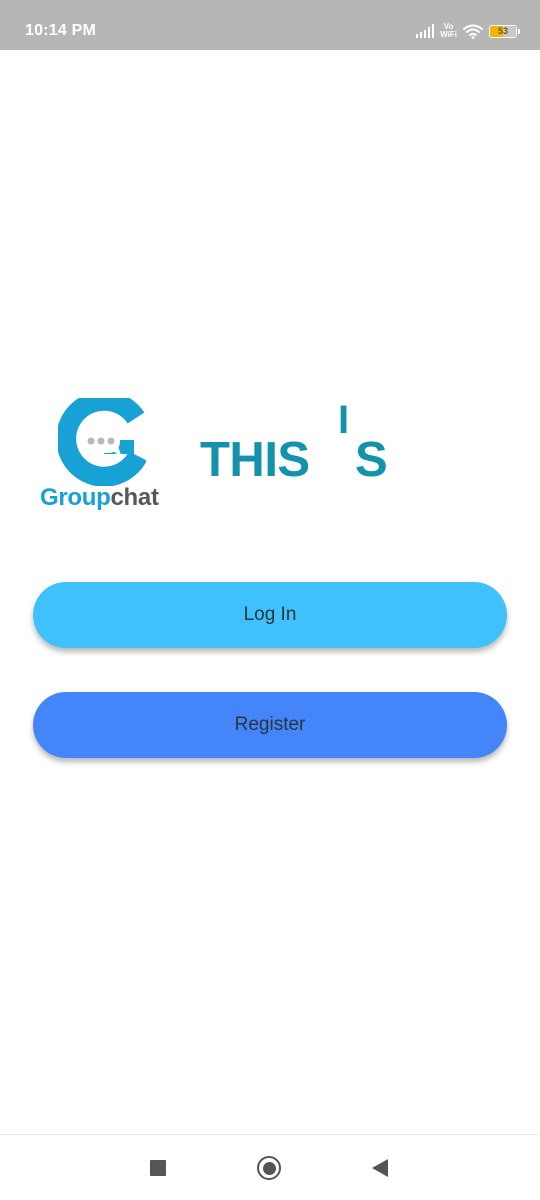 The image size is (540, 1200). I want to click on battery-level: 53, so click(502, 31).